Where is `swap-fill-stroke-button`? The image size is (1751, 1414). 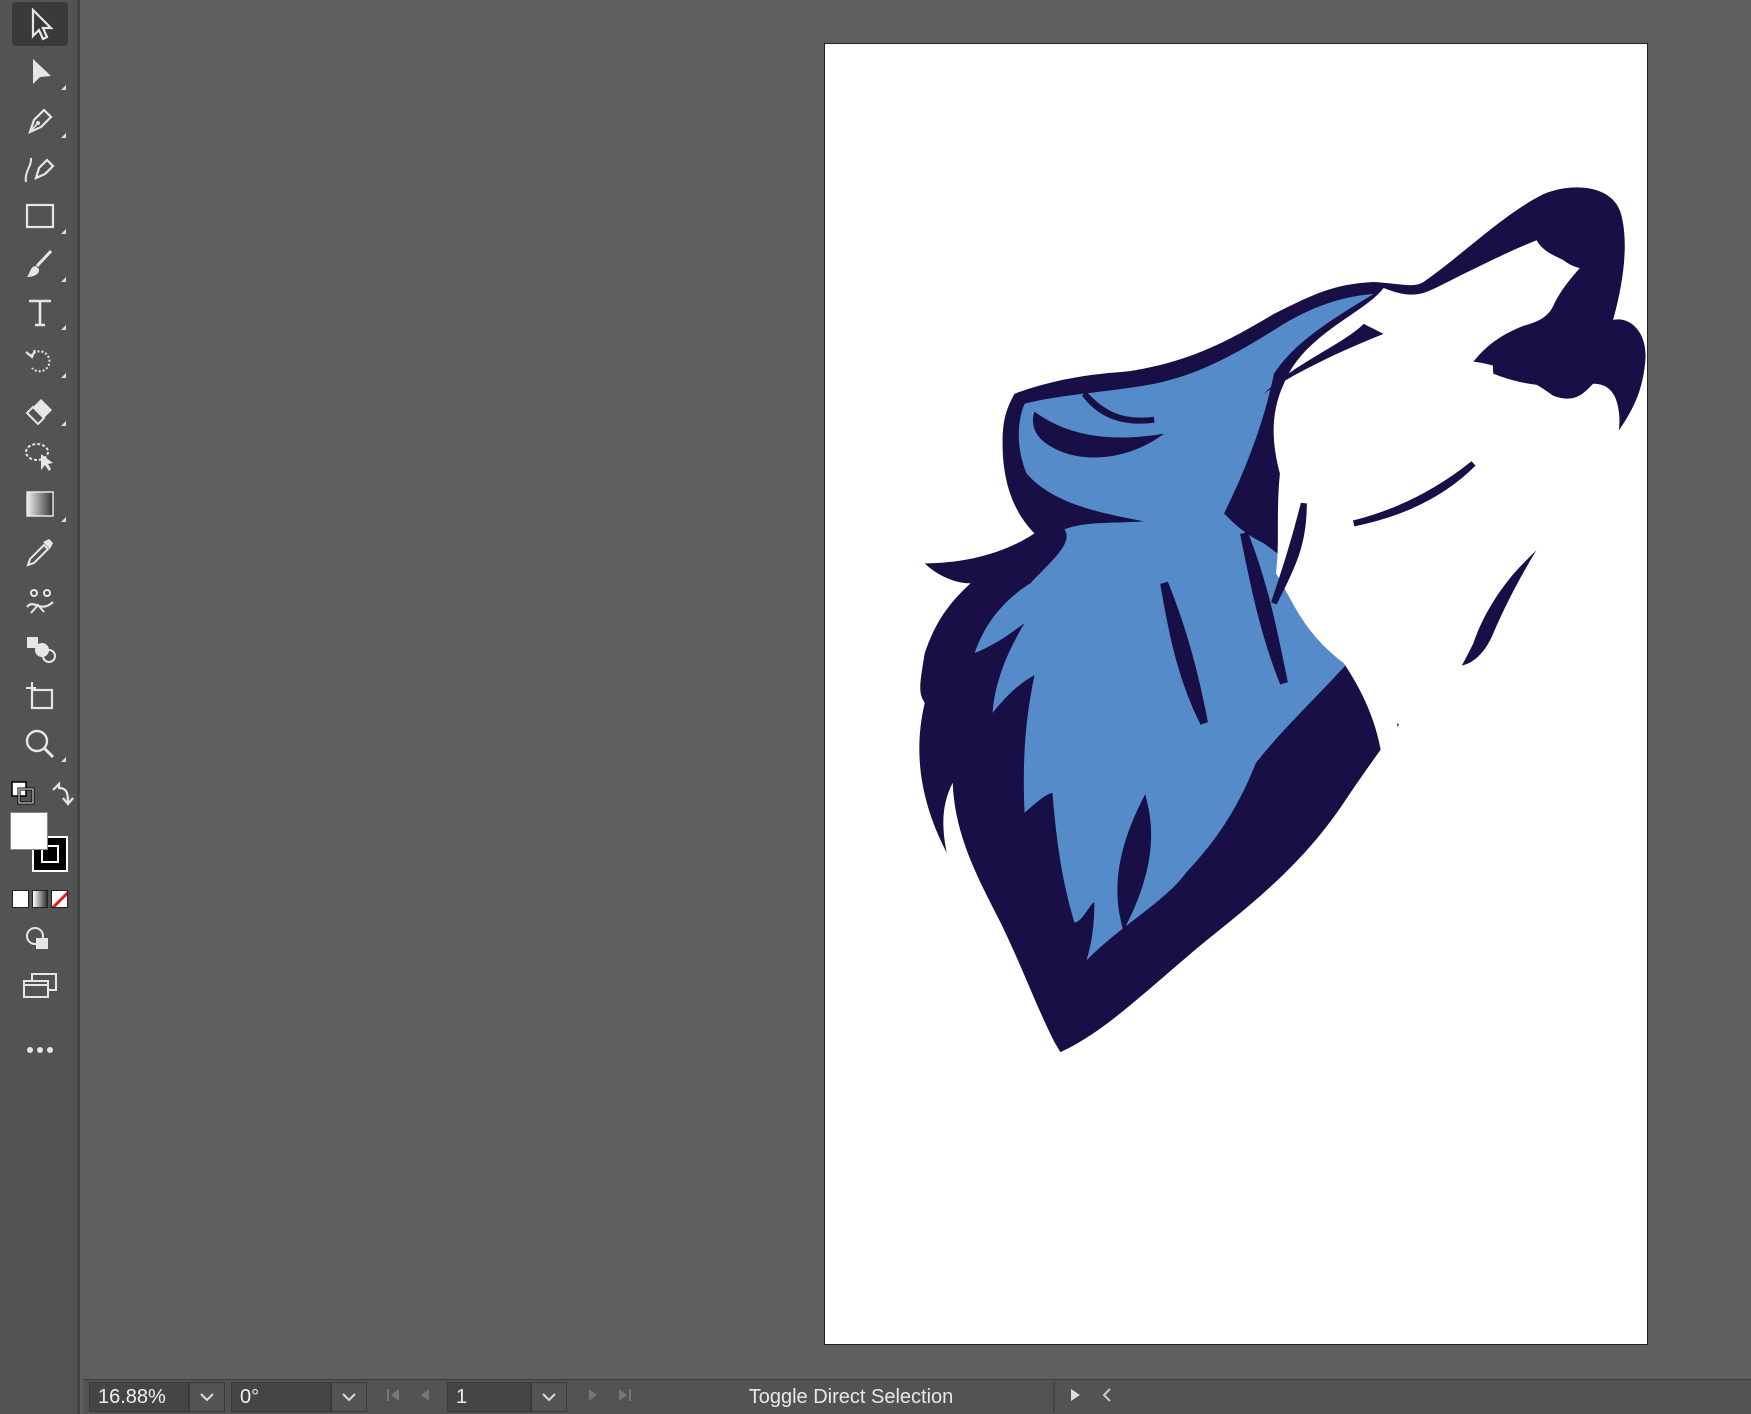
swap-fill-stroke-button is located at coordinates (61, 793).